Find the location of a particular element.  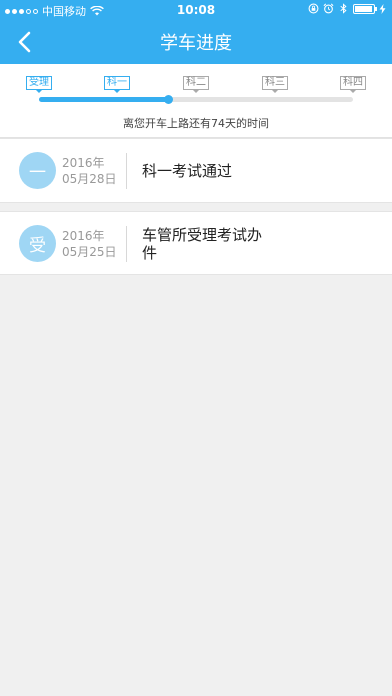

progress-panel: 受理 科一 科二 科三 科四 离您开车上路还有74天的时间 is located at coordinates (196, 101).